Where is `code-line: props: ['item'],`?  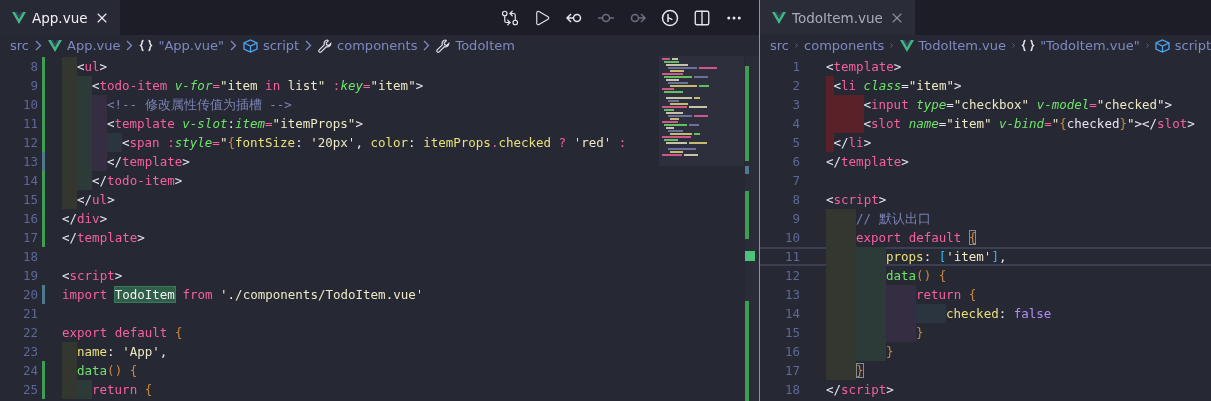 code-line: props: ['item'], is located at coordinates (946, 257).